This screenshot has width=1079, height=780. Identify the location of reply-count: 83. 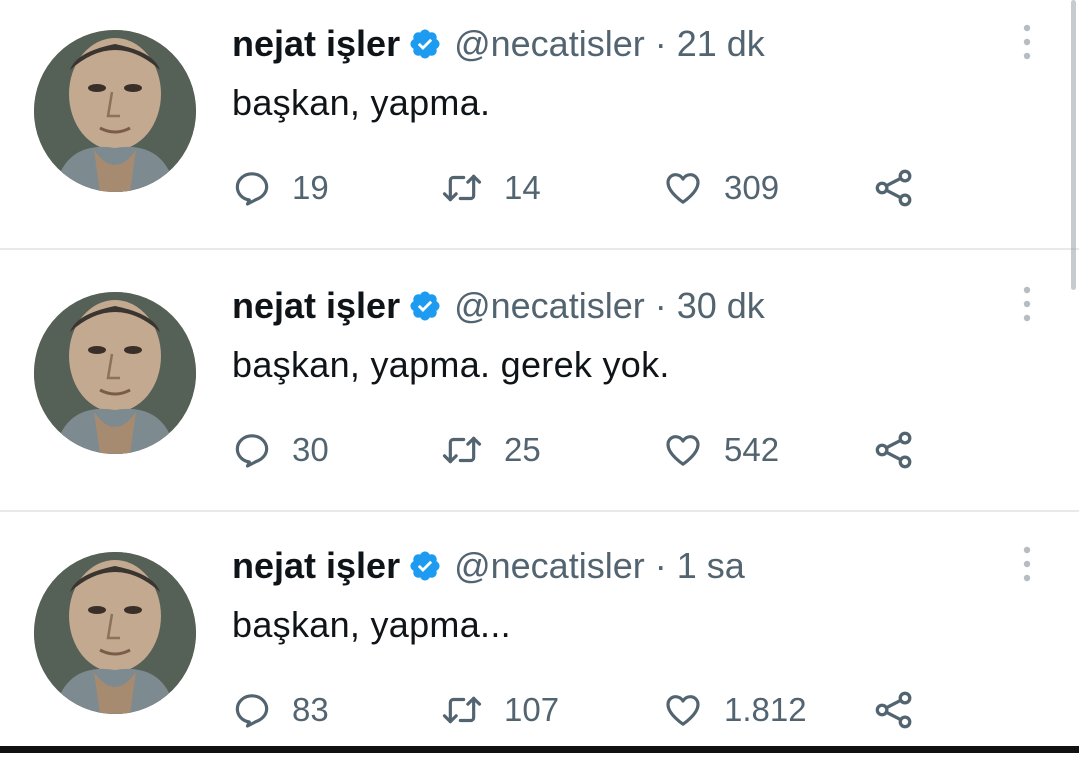
(310, 709).